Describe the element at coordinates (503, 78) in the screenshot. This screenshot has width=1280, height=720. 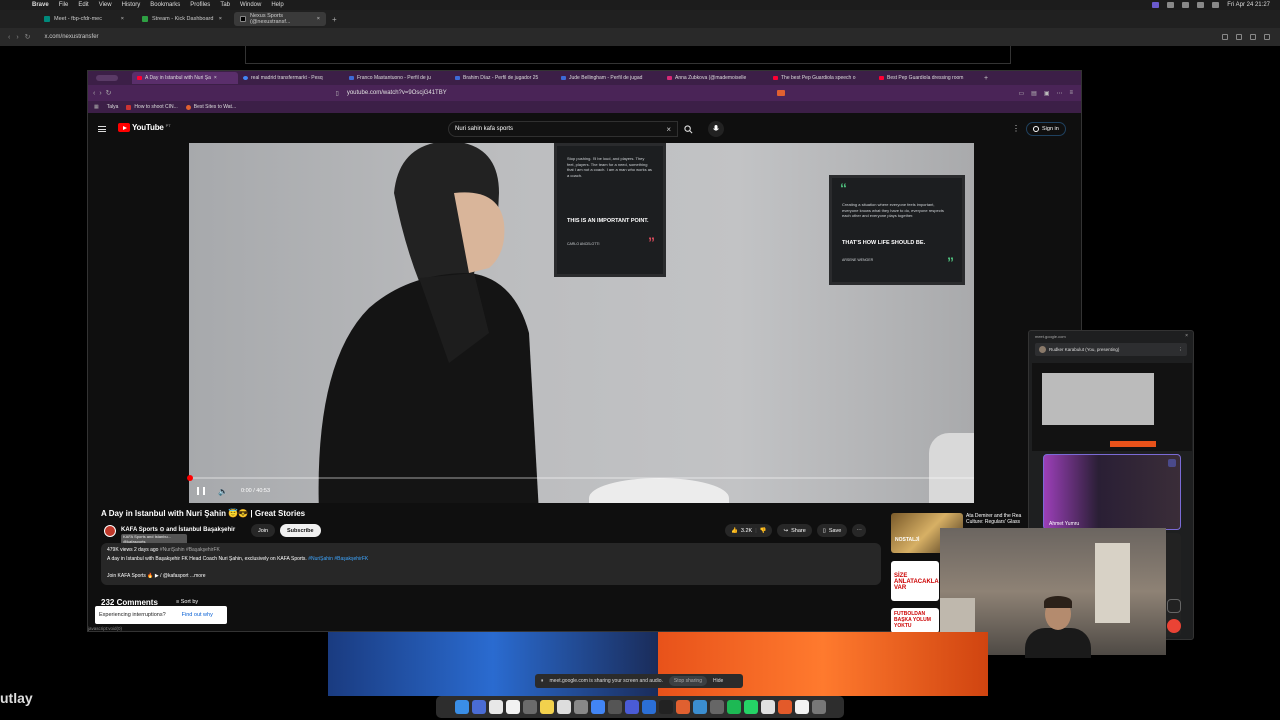
I see `inner-tab-transfermarkt-2: Brahim Díaz - Perfil de jugador 25` at that location.